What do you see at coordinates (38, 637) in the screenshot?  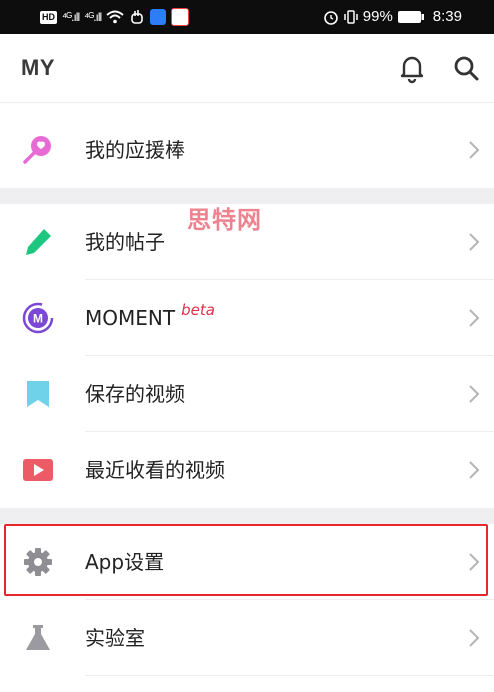 I see `flask-icon` at bounding box center [38, 637].